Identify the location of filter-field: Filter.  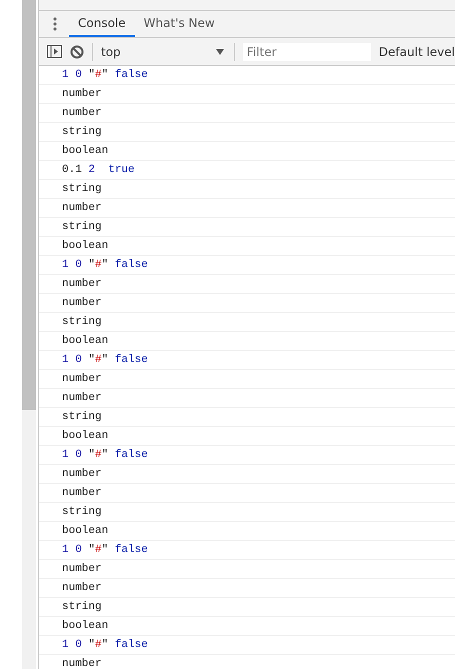
(306, 51).